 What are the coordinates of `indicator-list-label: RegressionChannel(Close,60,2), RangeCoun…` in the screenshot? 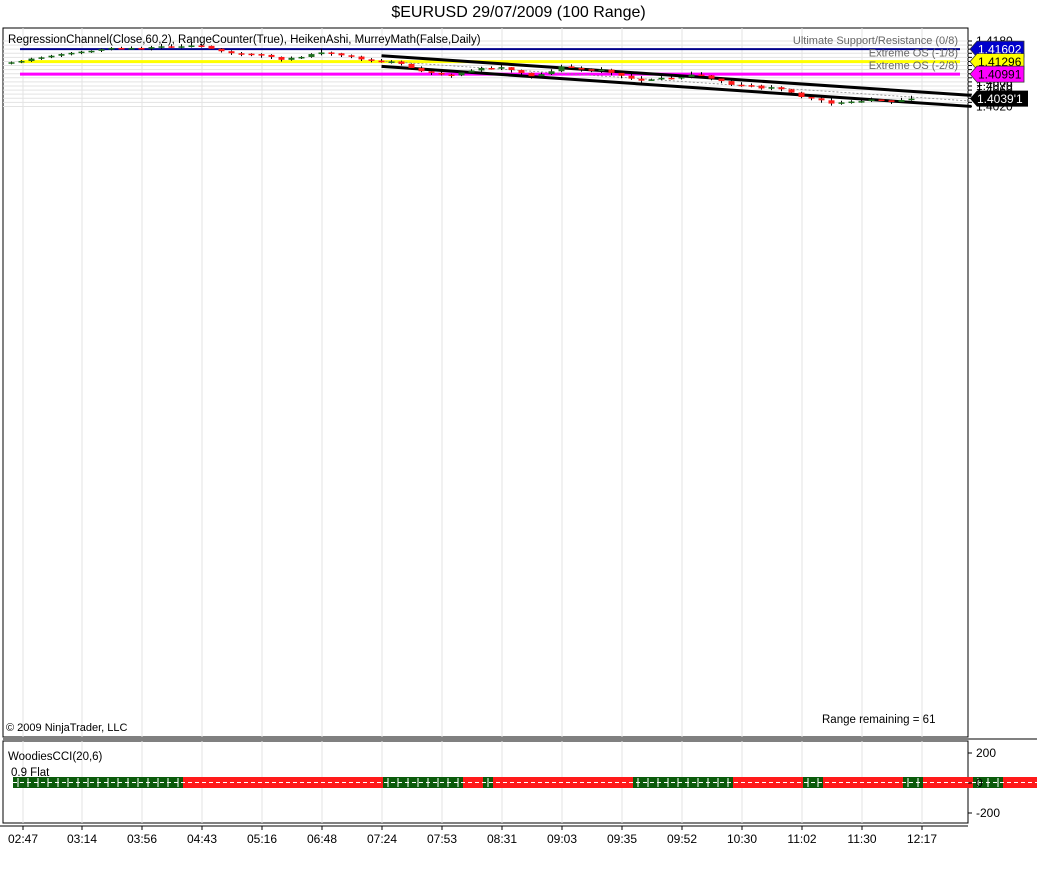 It's located at (244, 40).